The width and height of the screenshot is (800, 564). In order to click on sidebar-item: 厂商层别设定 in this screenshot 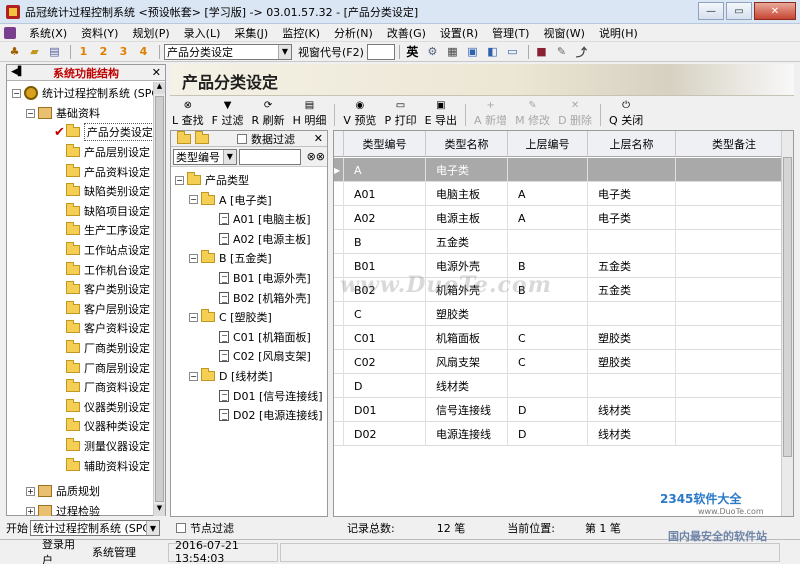, I will do `click(102, 368)`.